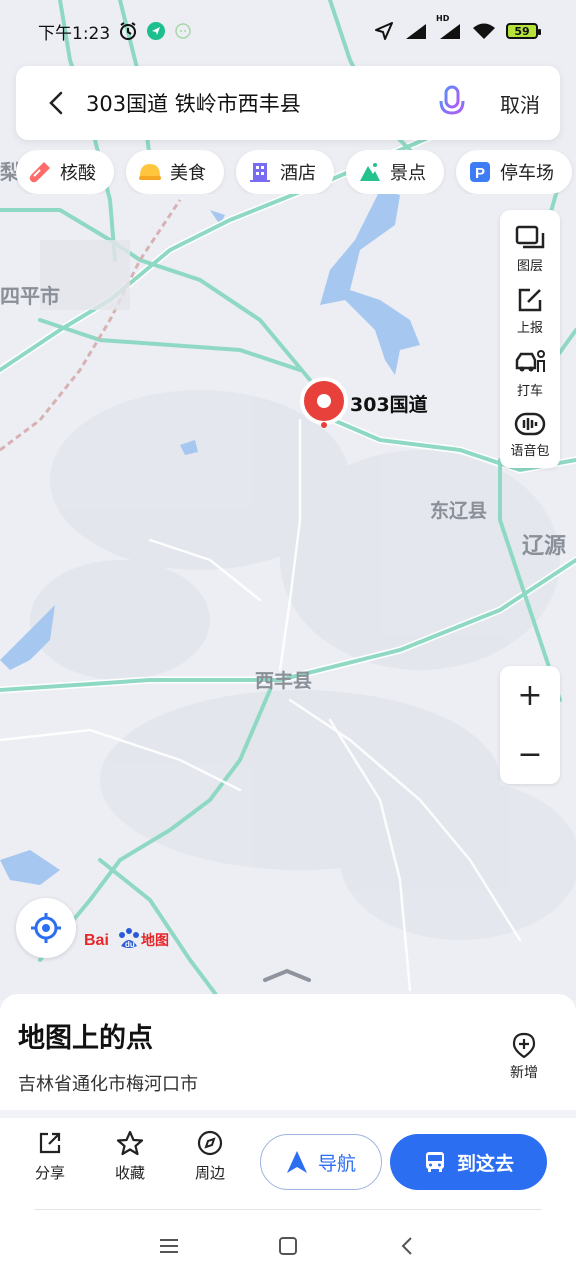 The height and width of the screenshot is (1280, 576). What do you see at coordinates (529, 328) in the screenshot?
I see `tool-label: 上报` at bounding box center [529, 328].